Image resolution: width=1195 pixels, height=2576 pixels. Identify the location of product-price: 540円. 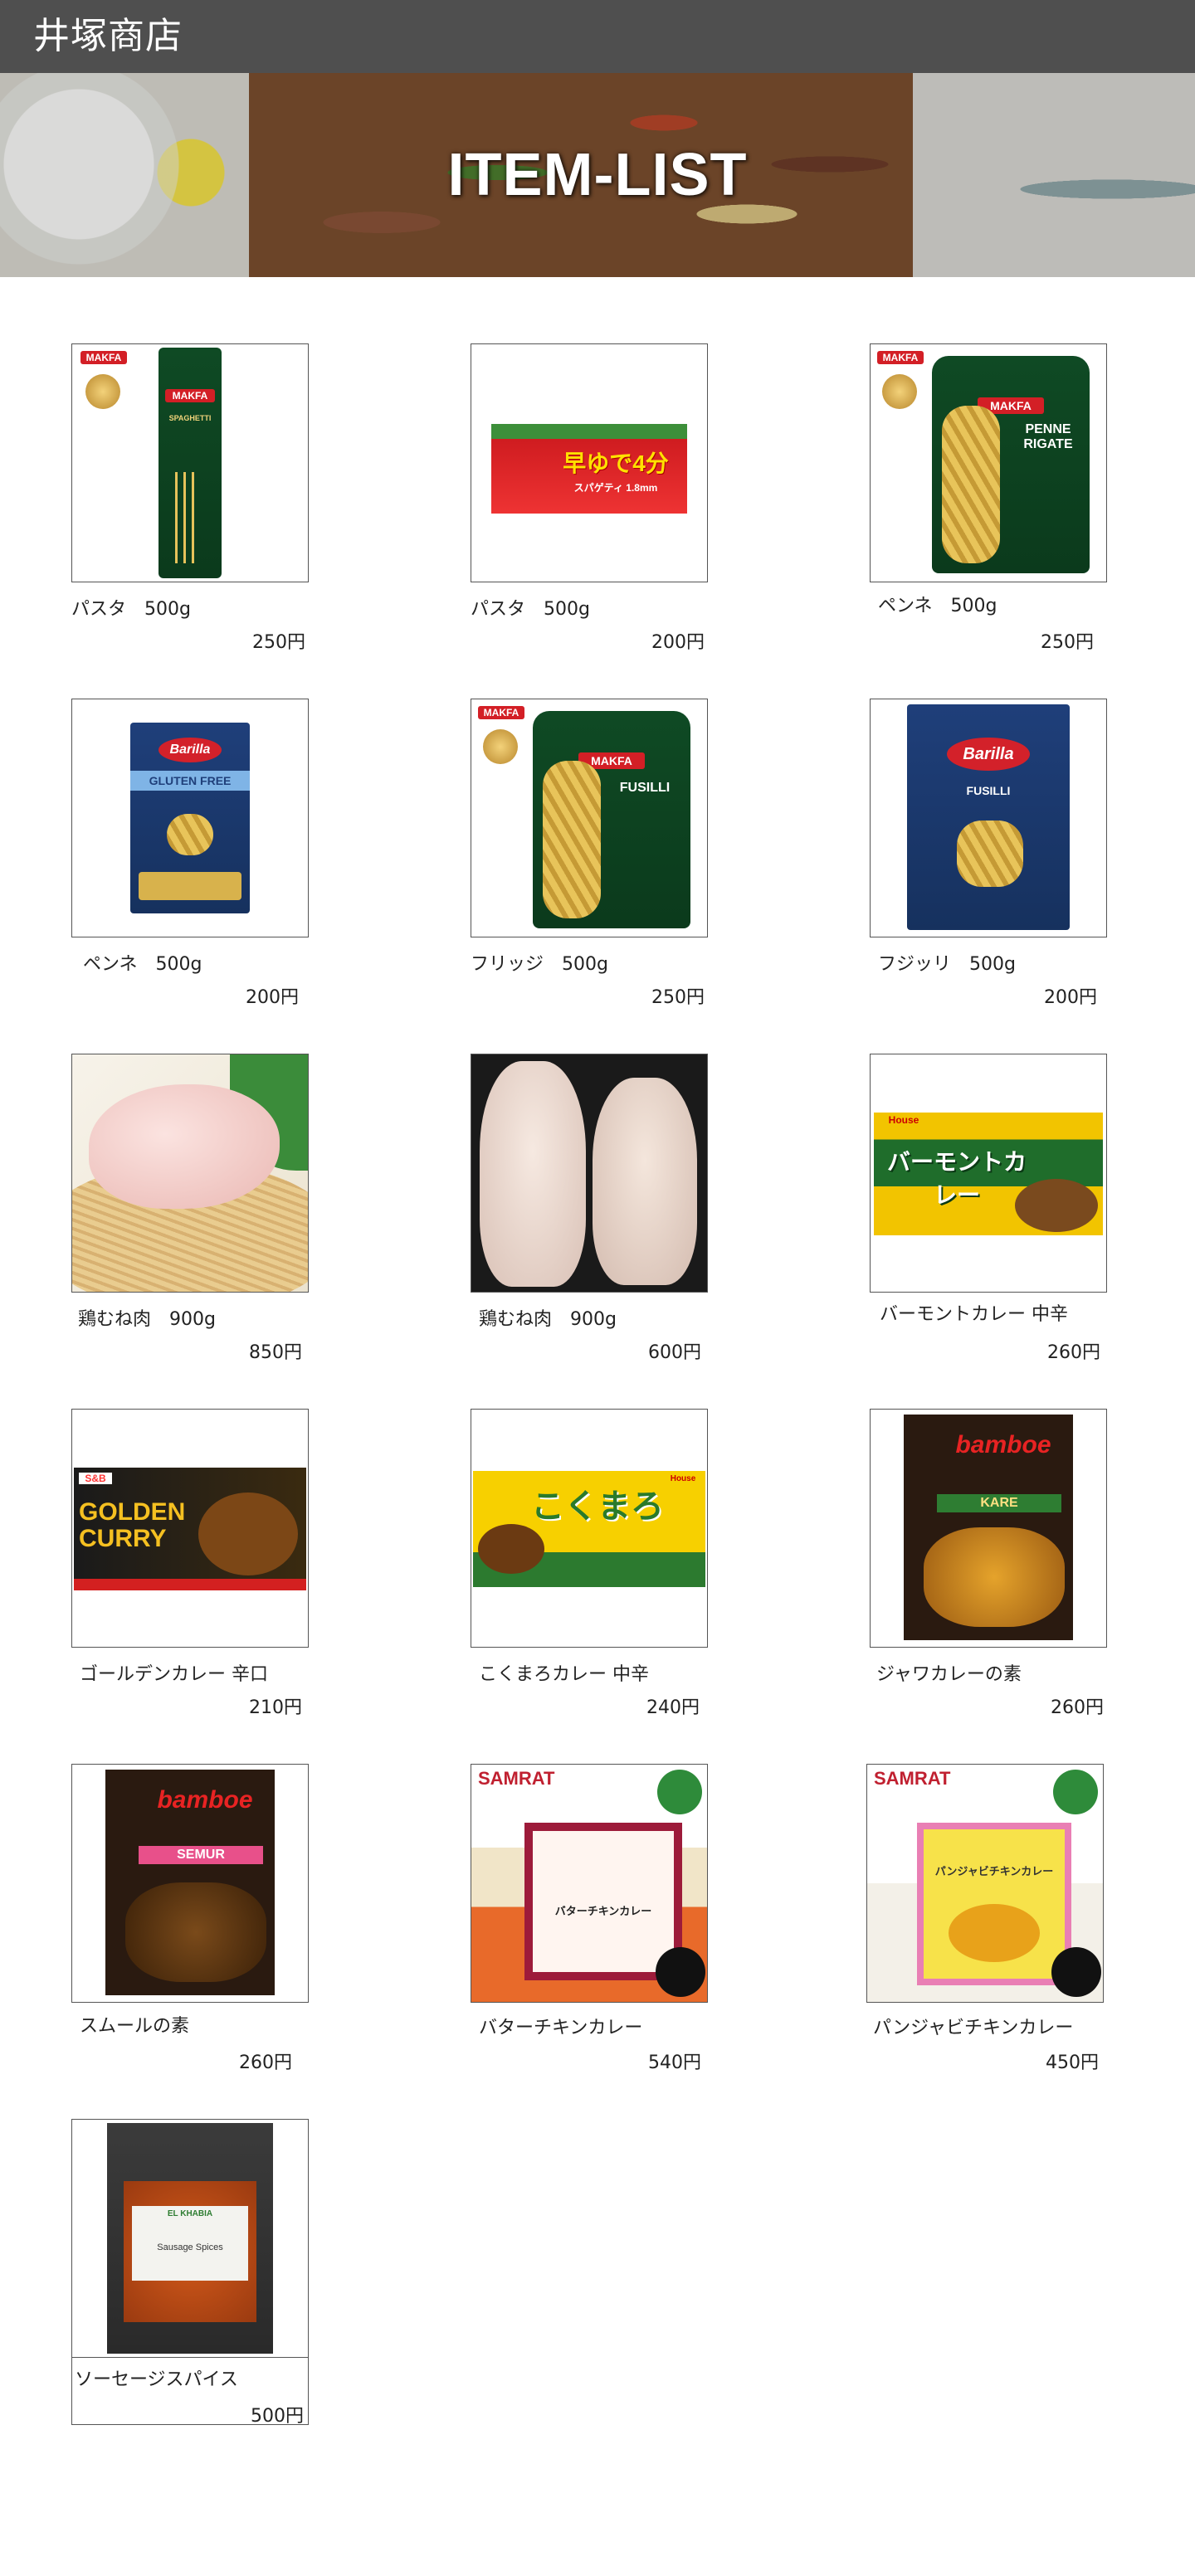
(675, 2063).